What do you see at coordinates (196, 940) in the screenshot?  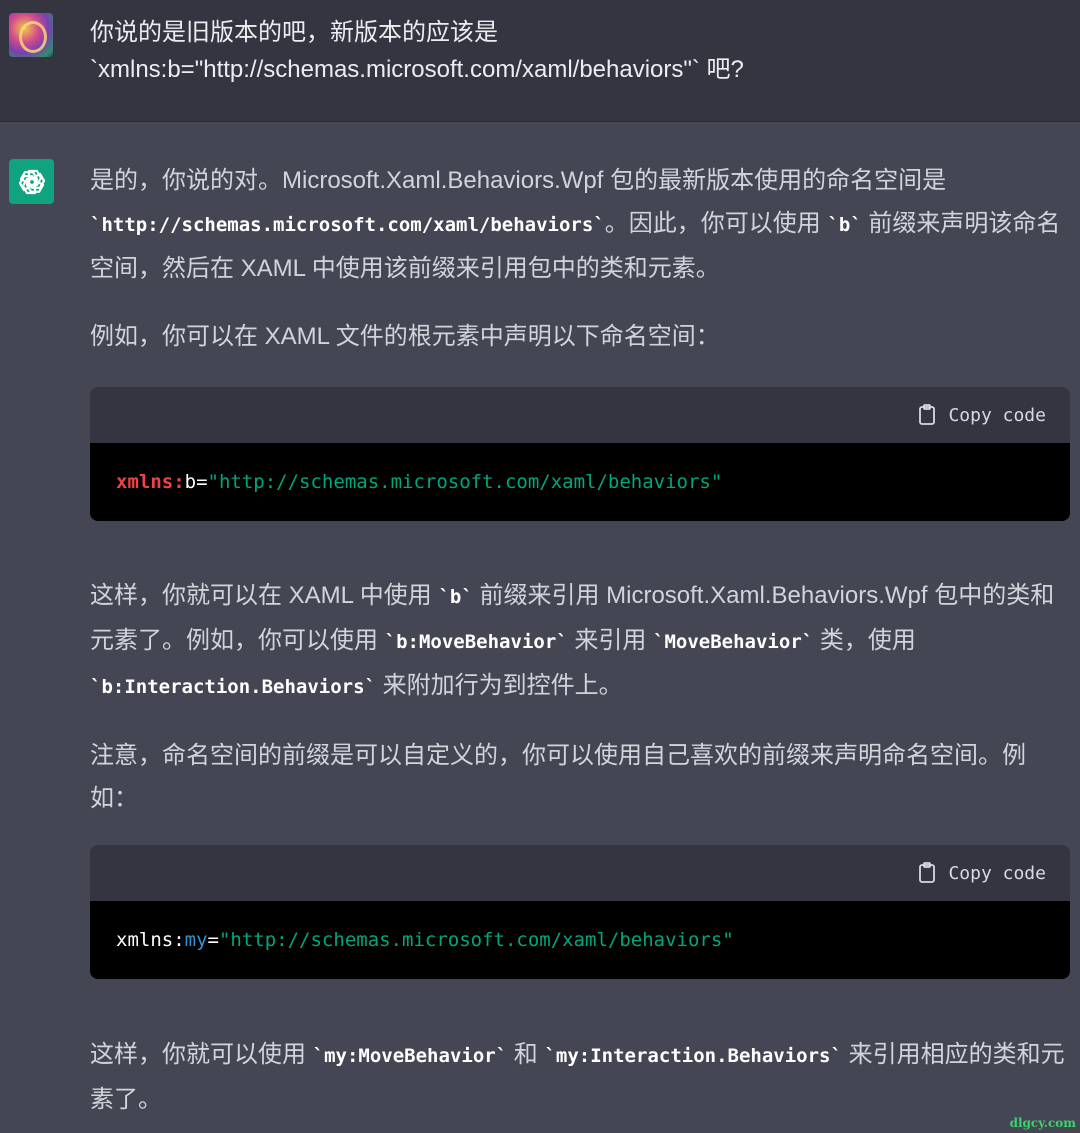 I see `code-token-name: my` at bounding box center [196, 940].